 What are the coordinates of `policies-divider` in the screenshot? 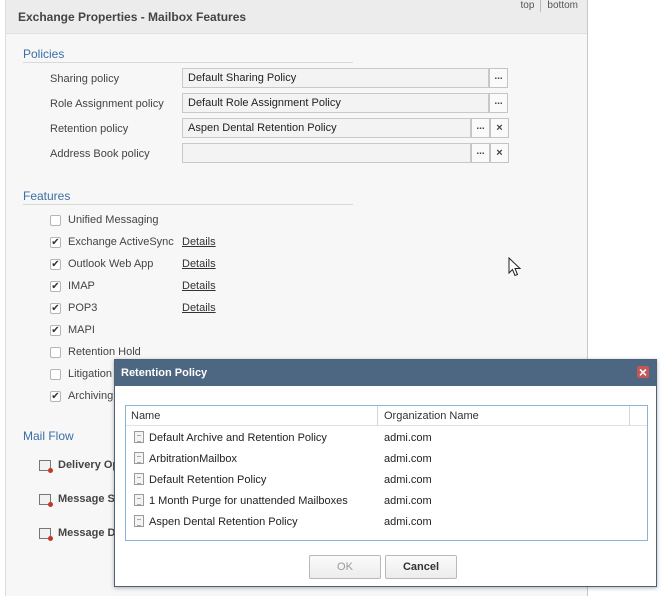 It's located at (188, 62).